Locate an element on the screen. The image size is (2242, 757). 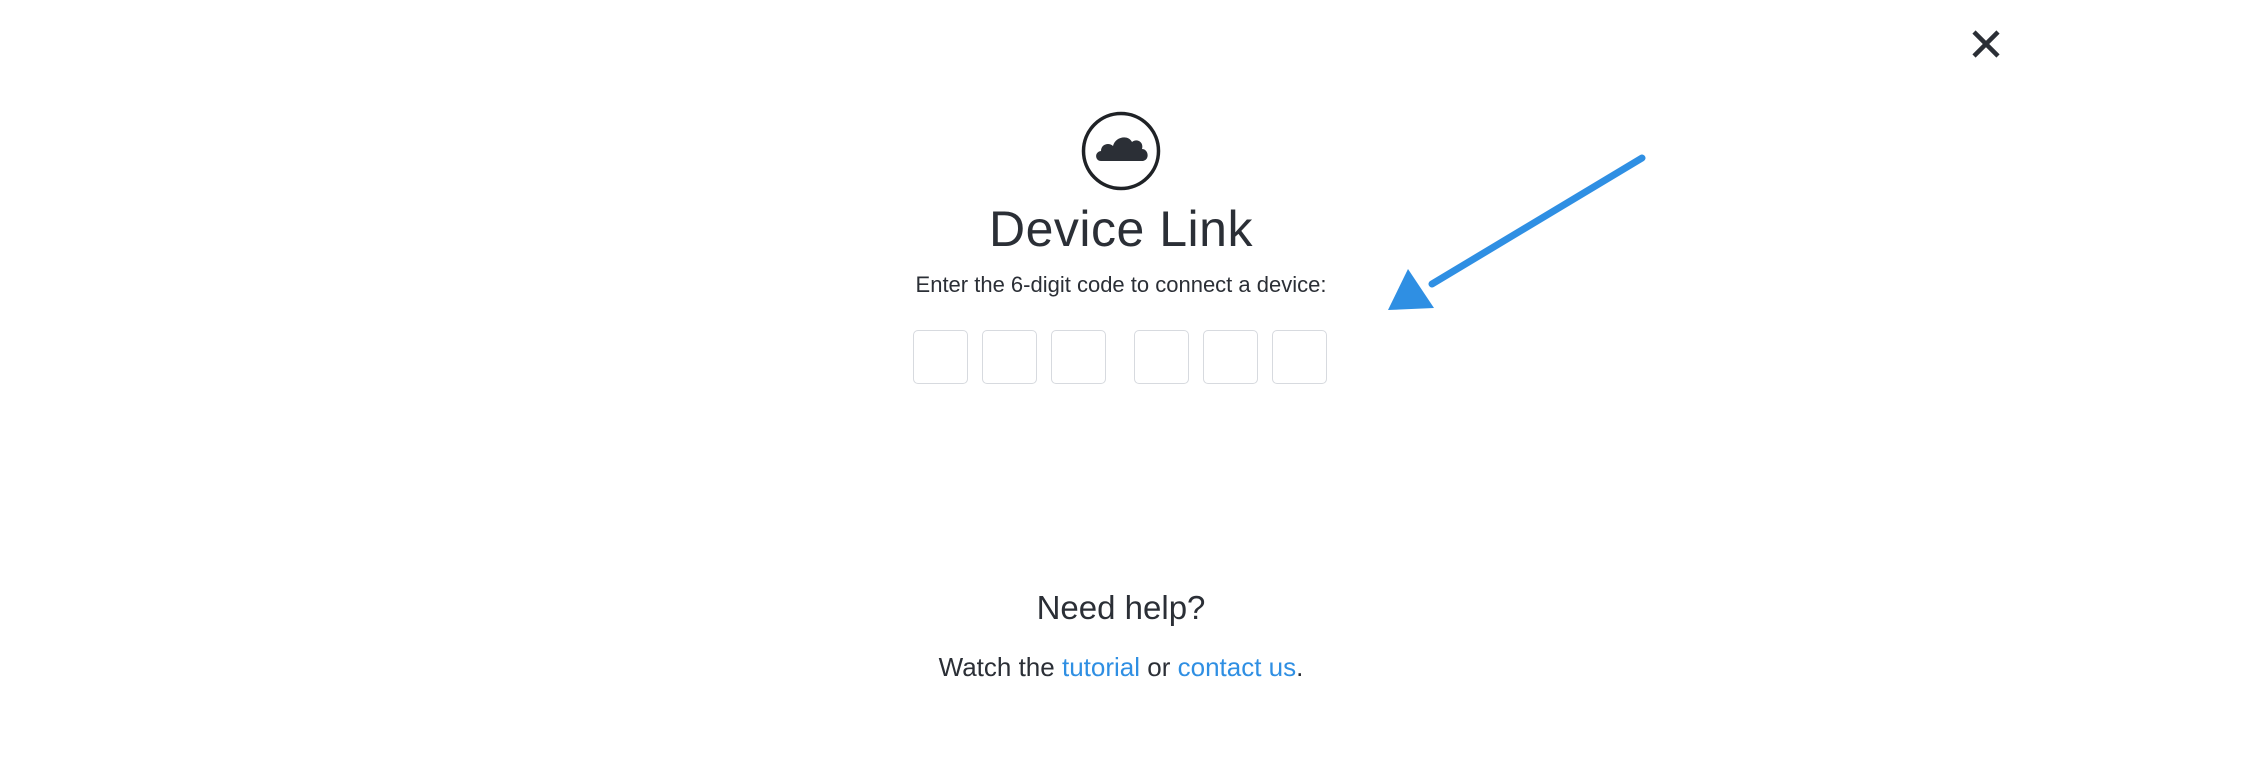
contact-us-link: contact us is located at coordinates (1237, 667).